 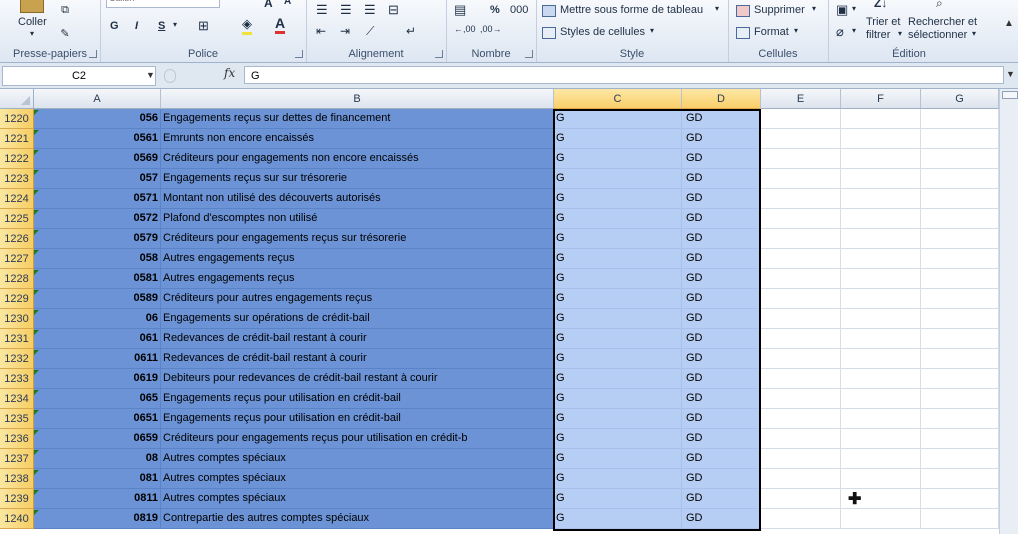 What do you see at coordinates (203, 26) in the screenshot?
I see `borders-icon: ⊞` at bounding box center [203, 26].